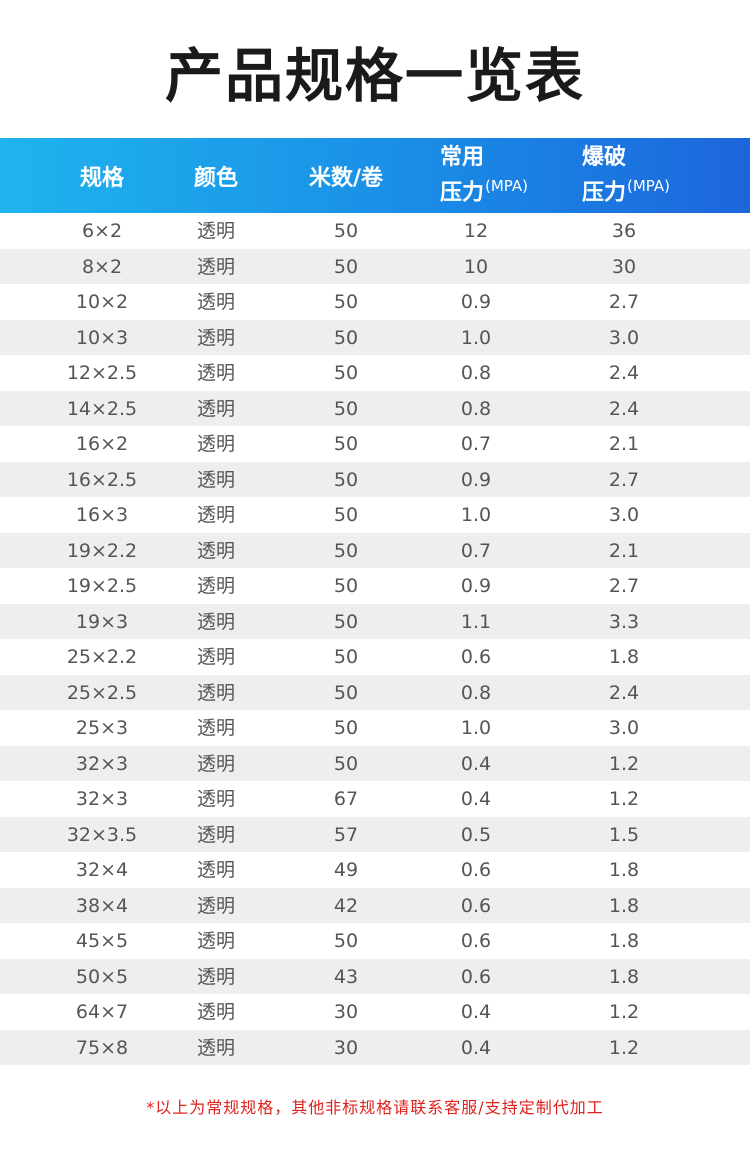 The image size is (750, 1165). What do you see at coordinates (102, 621) in the screenshot?
I see `cell-spec: 19×3` at bounding box center [102, 621].